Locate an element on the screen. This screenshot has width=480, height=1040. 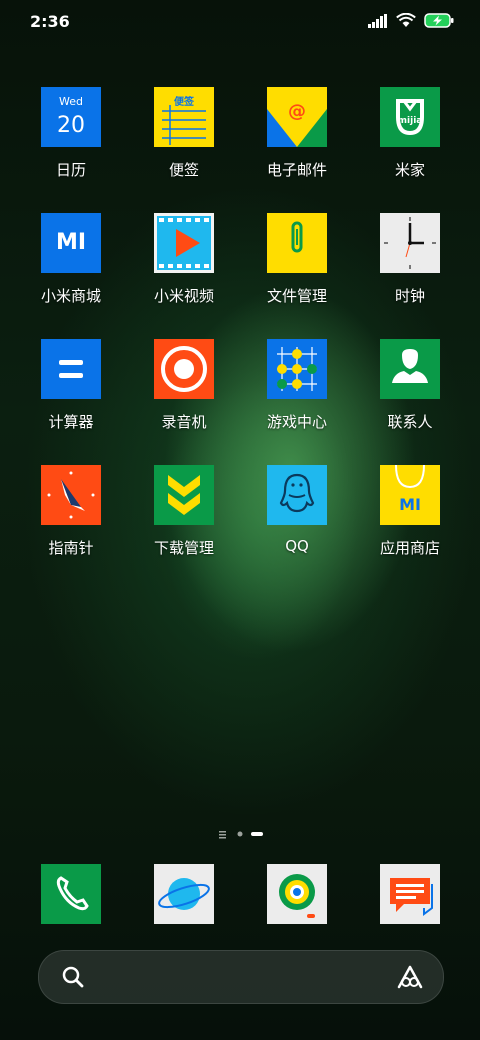
calculator-icon is located at coordinates (71, 369).